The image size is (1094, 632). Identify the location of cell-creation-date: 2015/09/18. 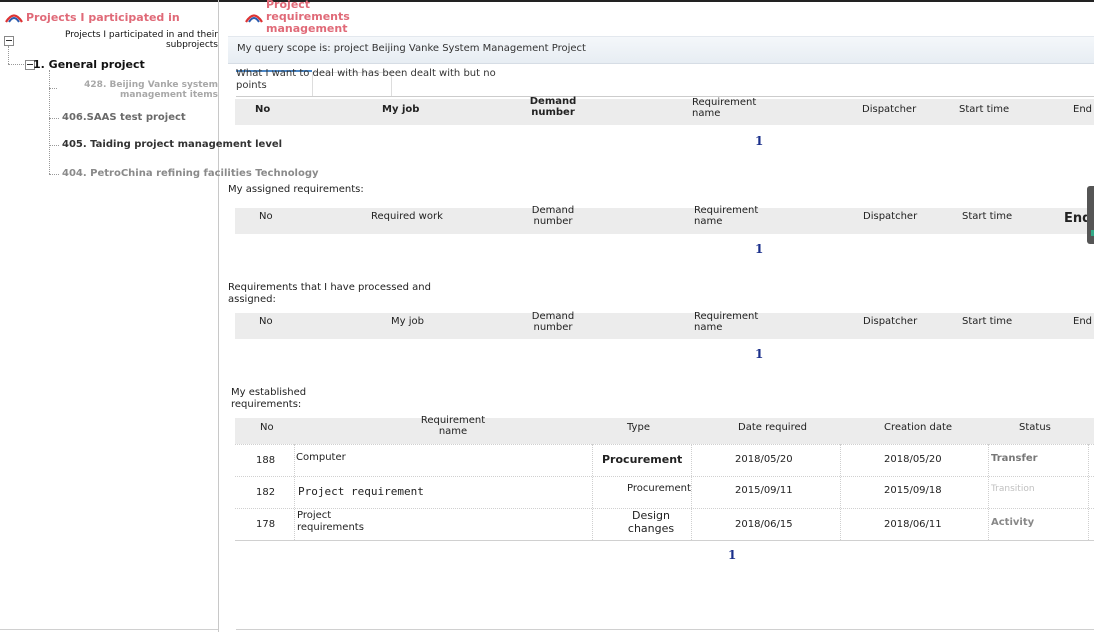
(913, 490).